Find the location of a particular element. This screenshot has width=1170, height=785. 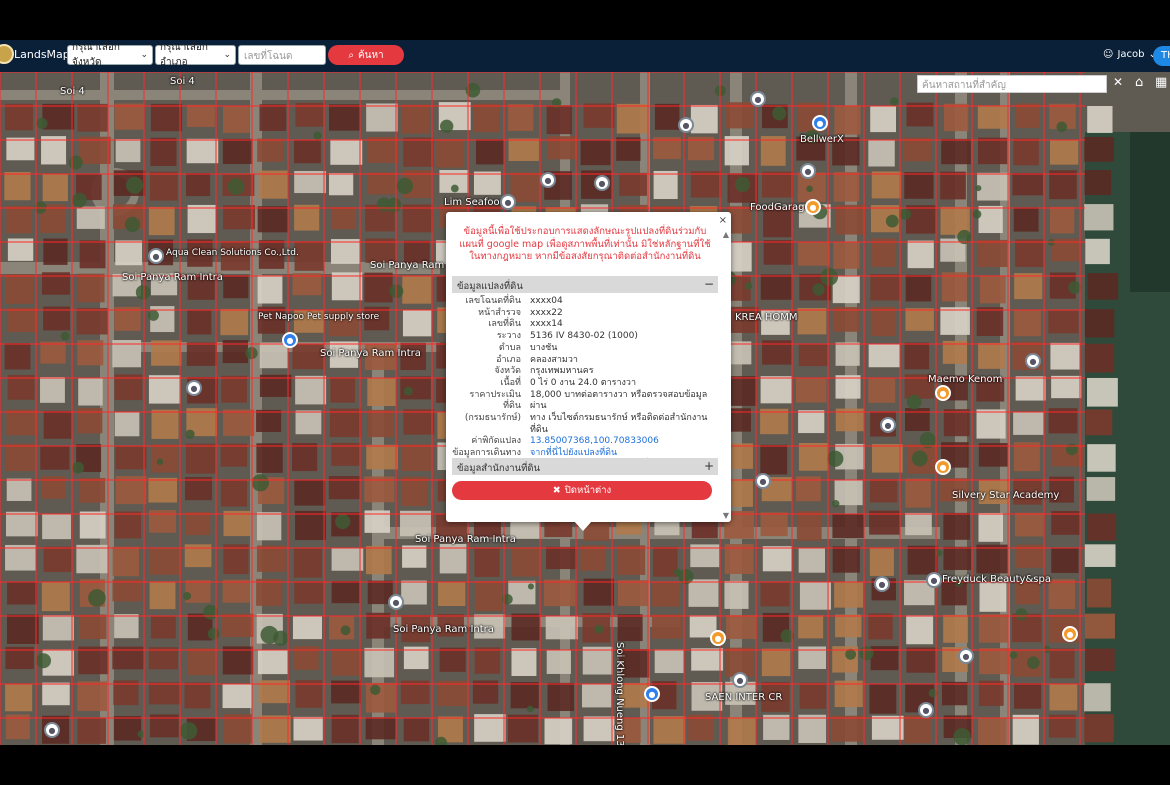

landsmaps-logo-icon is located at coordinates (7, 54).